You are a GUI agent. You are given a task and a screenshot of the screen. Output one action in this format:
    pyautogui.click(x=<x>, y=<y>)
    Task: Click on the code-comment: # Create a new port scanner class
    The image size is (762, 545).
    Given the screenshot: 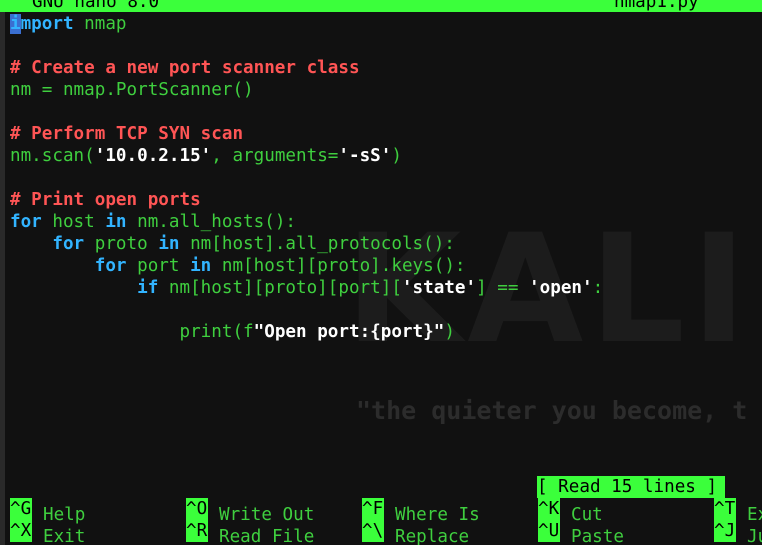 What is the action you would take?
    pyautogui.click(x=185, y=68)
    